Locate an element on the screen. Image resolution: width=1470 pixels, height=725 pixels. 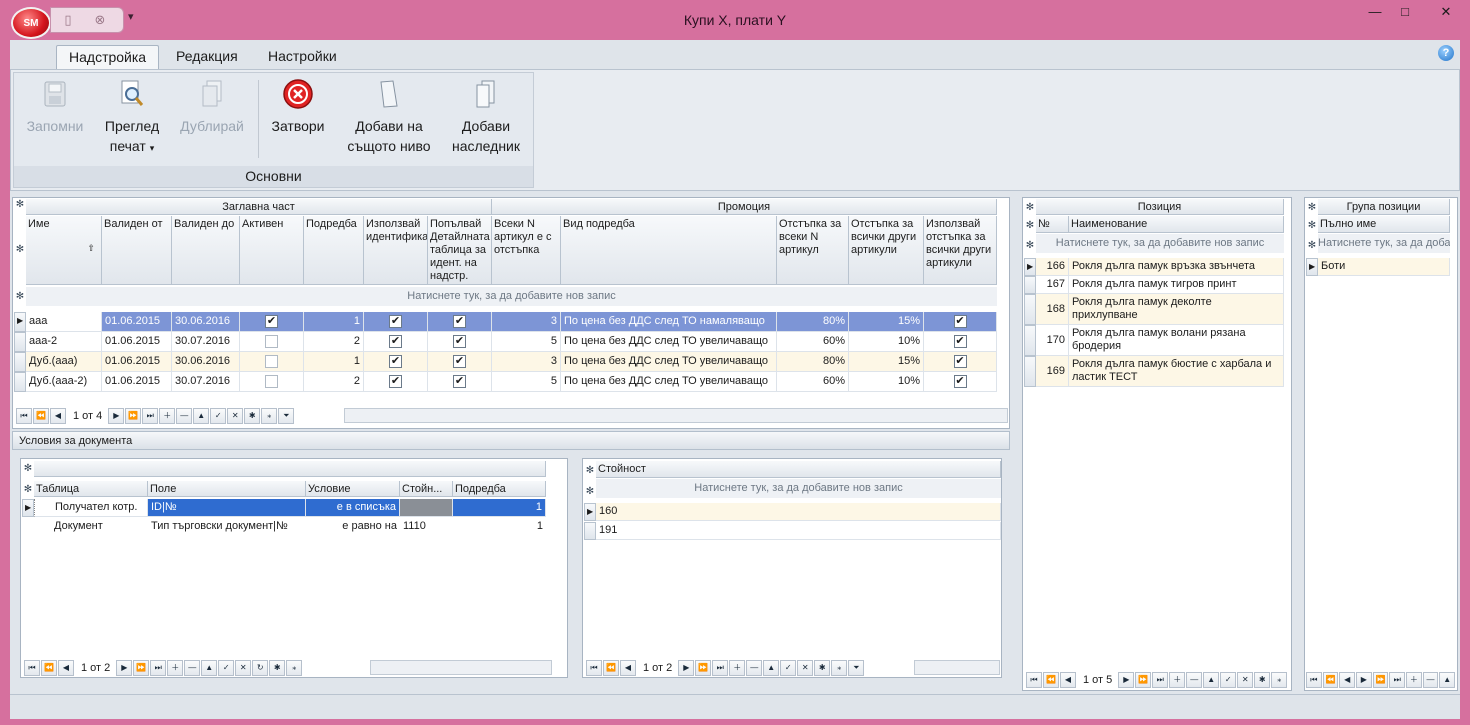
refresh-icon: ↻ is located at coordinates (260, 668).